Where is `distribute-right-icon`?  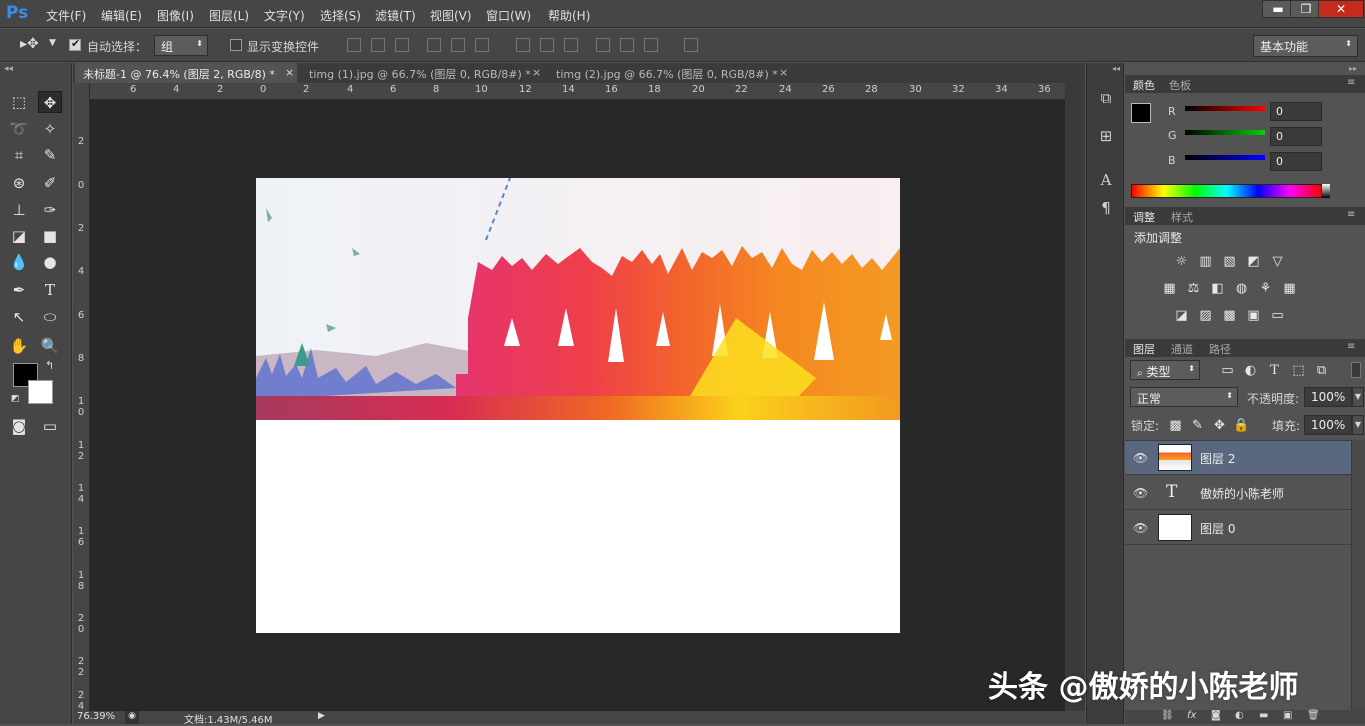 distribute-right-icon is located at coordinates (651, 45).